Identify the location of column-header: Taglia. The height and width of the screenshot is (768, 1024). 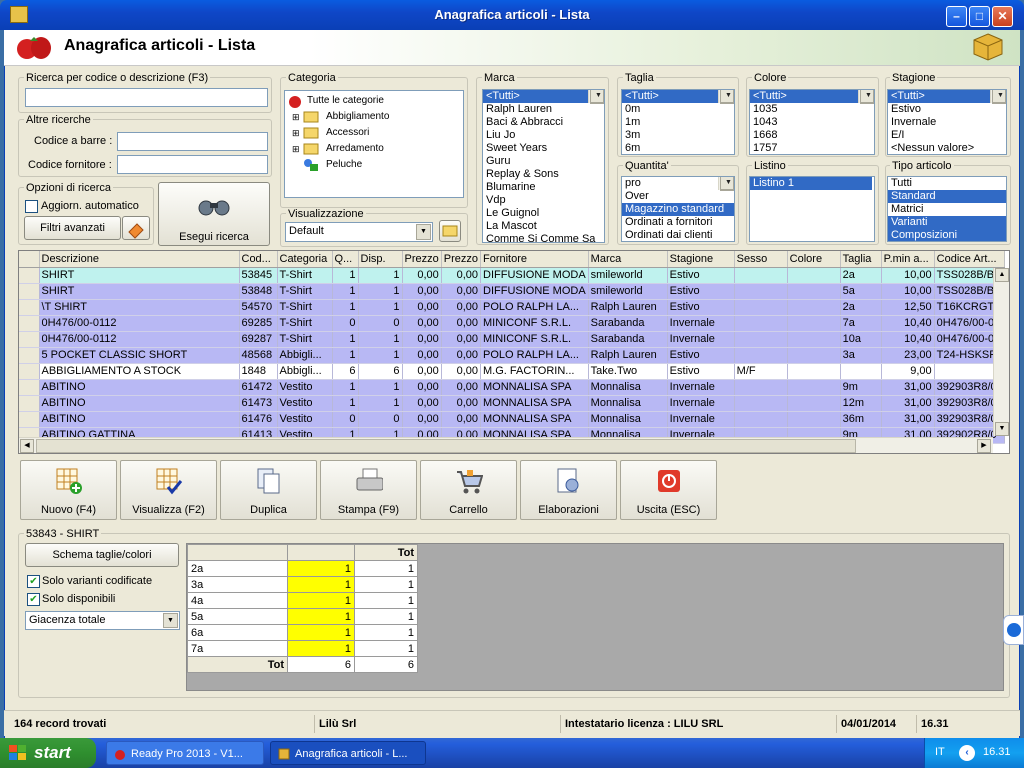
(861, 259).